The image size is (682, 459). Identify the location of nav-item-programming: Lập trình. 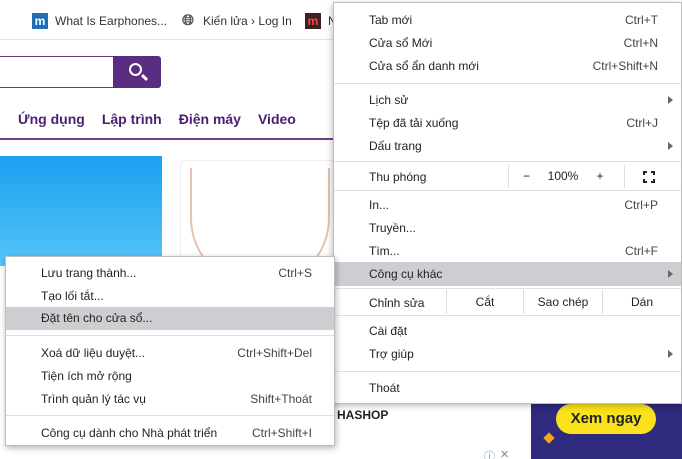
(132, 121).